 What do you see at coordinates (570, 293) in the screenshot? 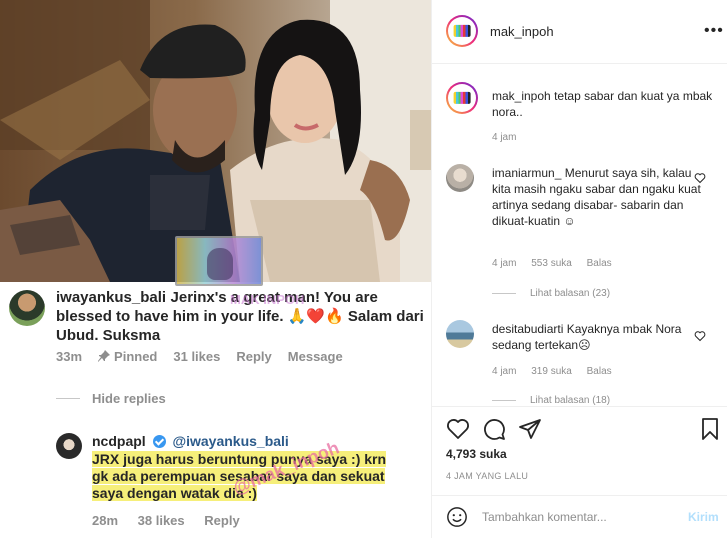
I see `view-replies-label: Lihat balasan (23)` at bounding box center [570, 293].